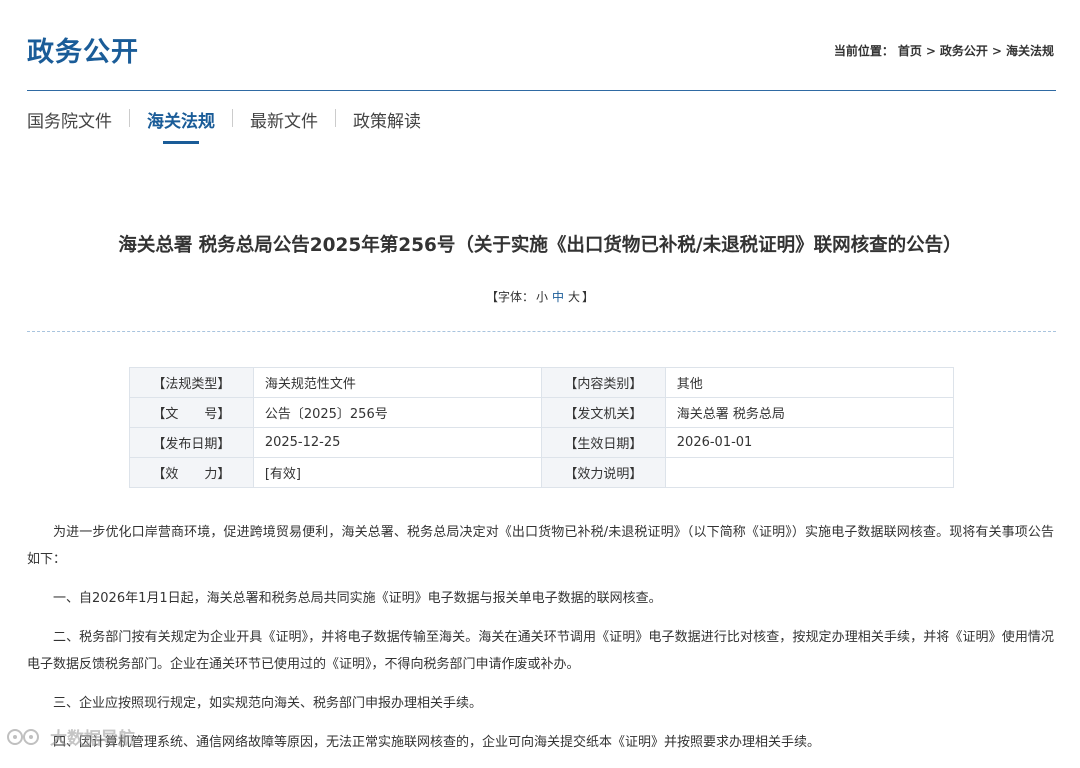 The height and width of the screenshot is (768, 1080). I want to click on meta-value: [有效], so click(397, 472).